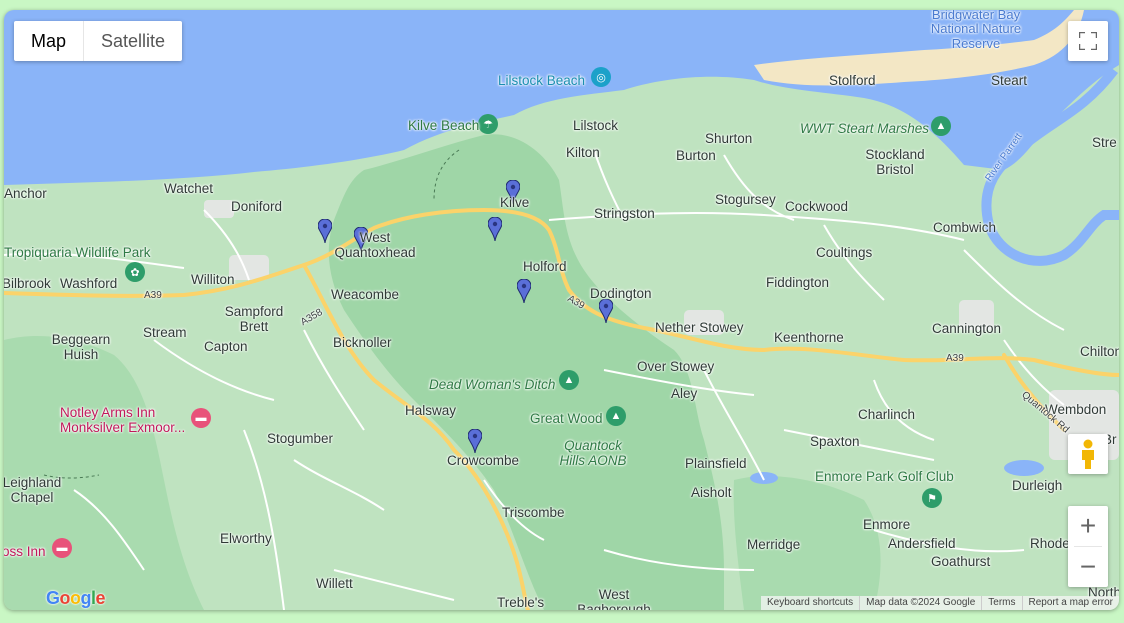 This screenshot has height=623, width=1124. What do you see at coordinates (77, 253) in the screenshot?
I see `label-tropiquaria: Tropiquaria Wildlife Park` at bounding box center [77, 253].